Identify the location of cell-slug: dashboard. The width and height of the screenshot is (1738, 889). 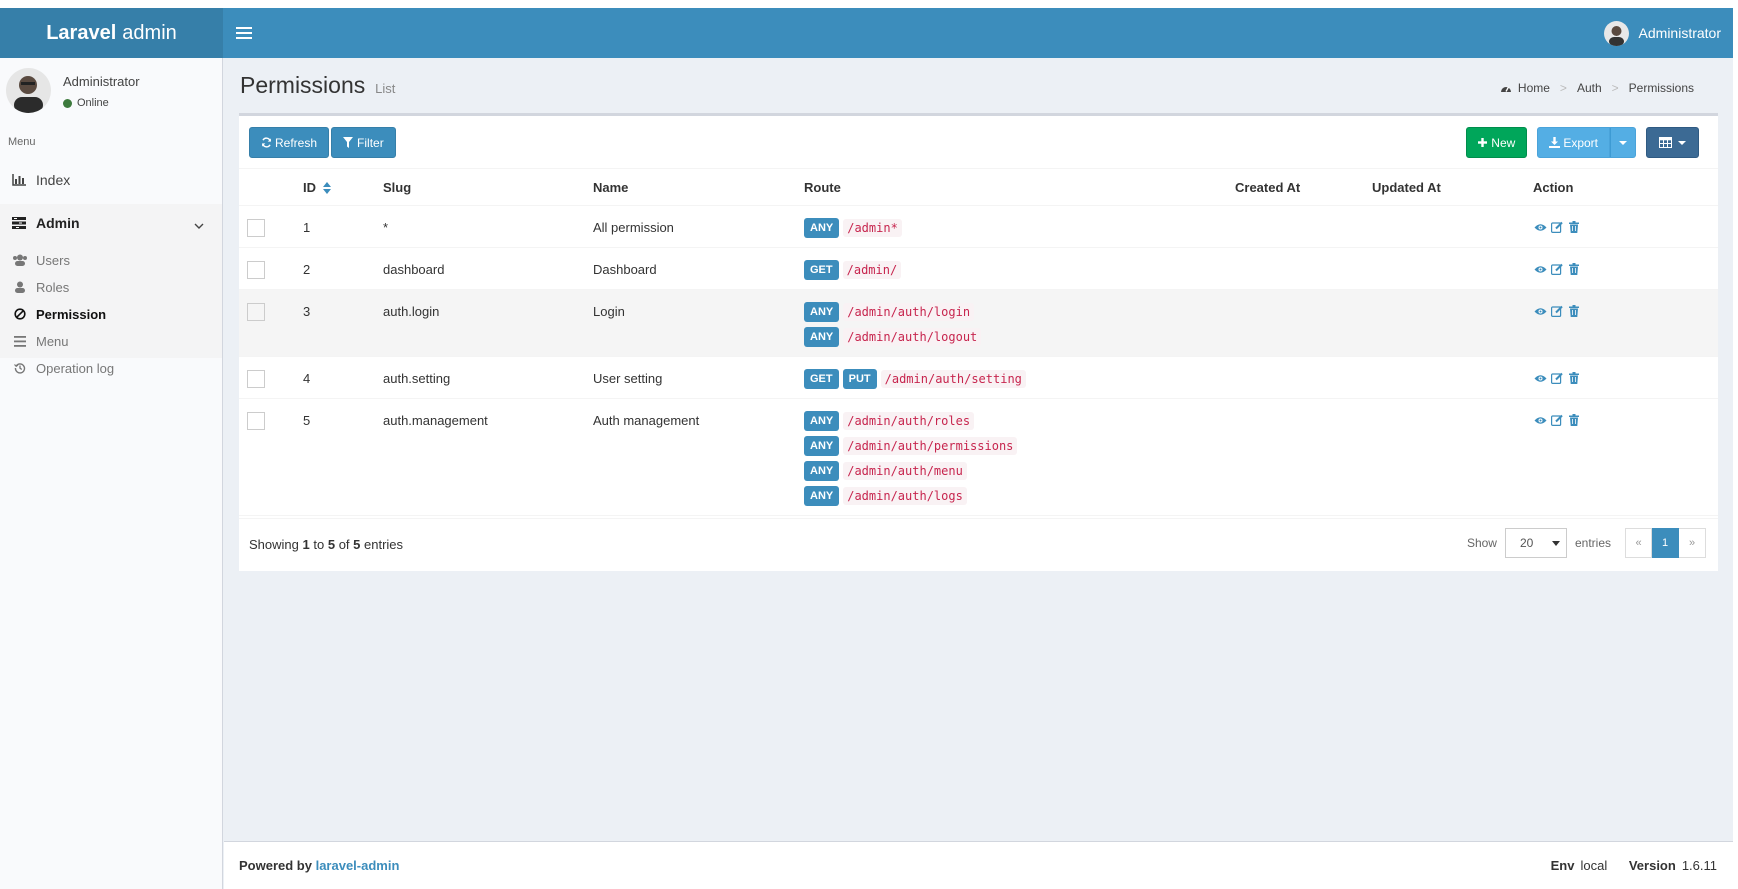
(488, 268).